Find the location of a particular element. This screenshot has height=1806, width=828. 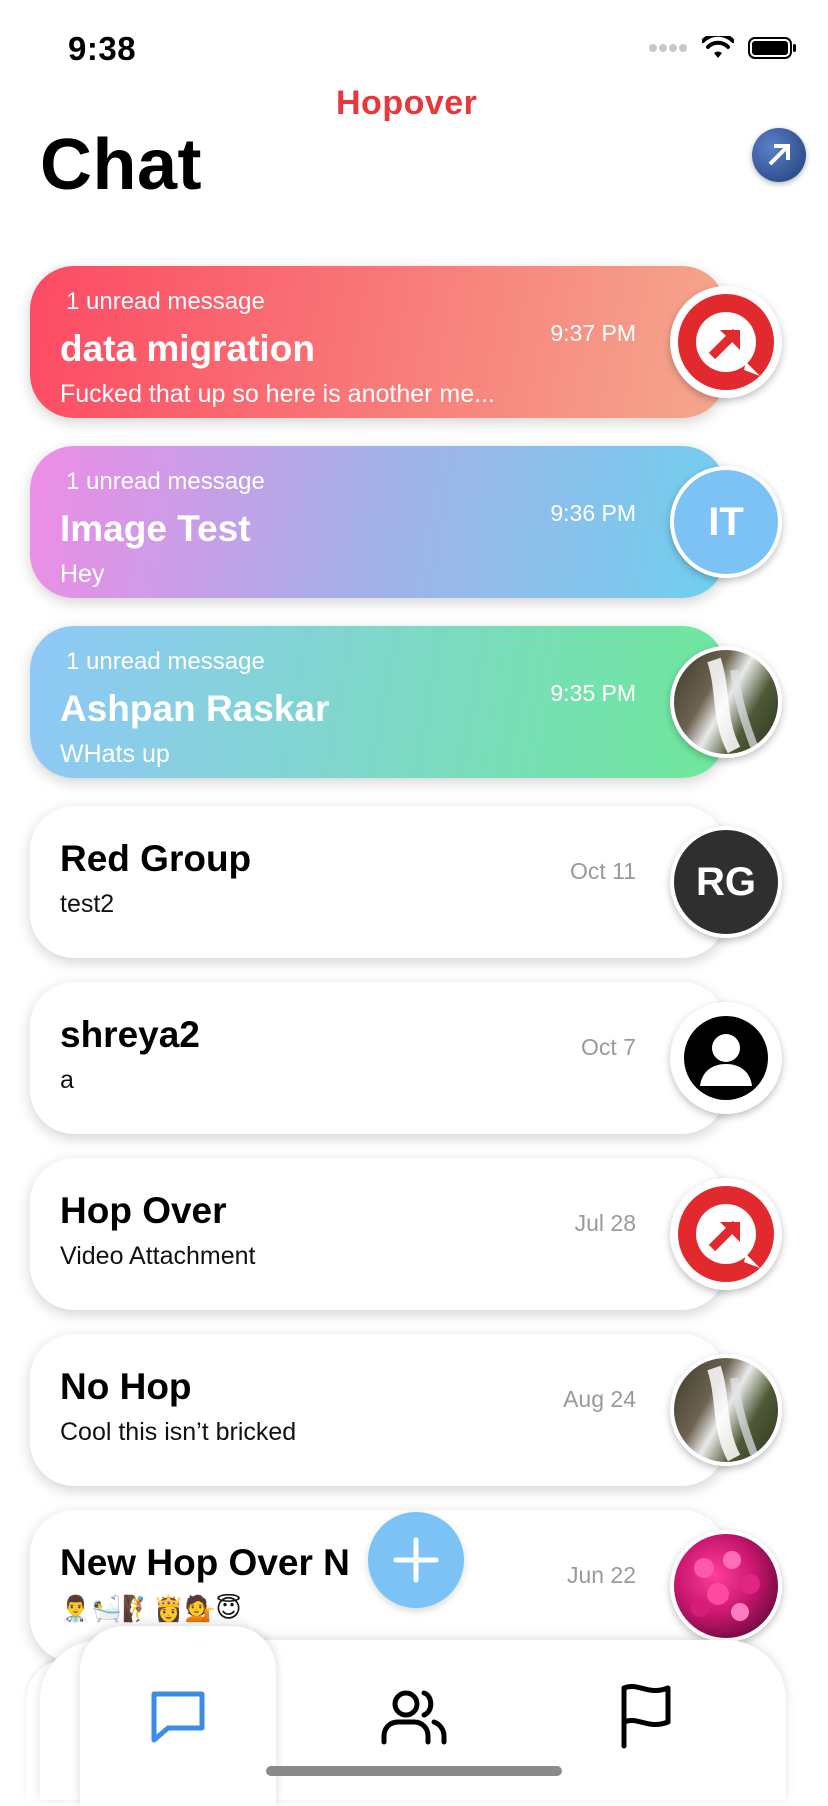

chat-time: 9:35 PM is located at coordinates (593, 693).